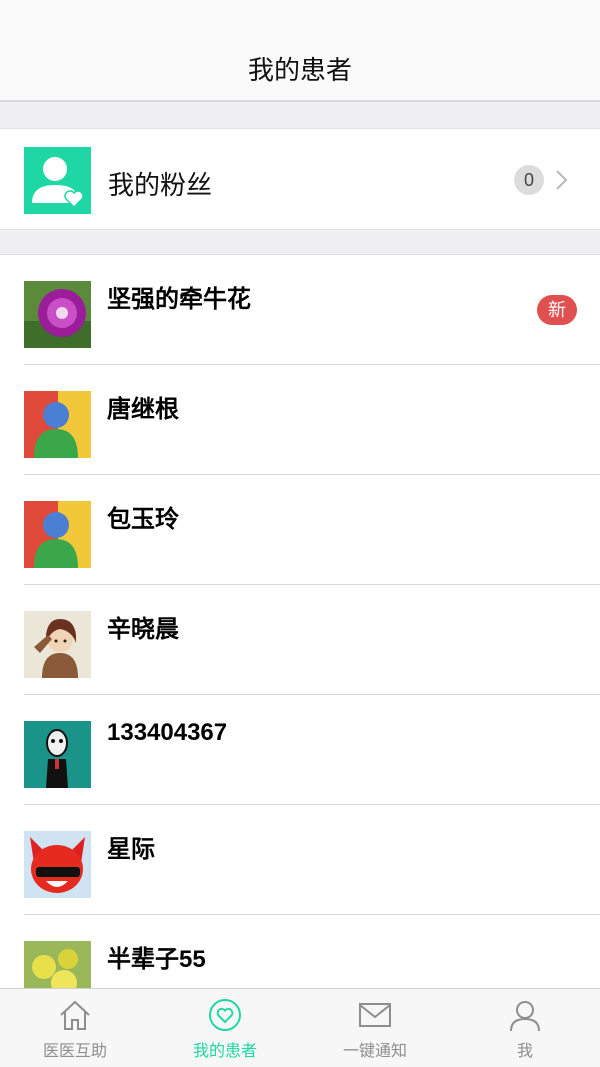 The image size is (600, 1067). I want to click on navigation-bar: 我的患者, so click(300, 51).